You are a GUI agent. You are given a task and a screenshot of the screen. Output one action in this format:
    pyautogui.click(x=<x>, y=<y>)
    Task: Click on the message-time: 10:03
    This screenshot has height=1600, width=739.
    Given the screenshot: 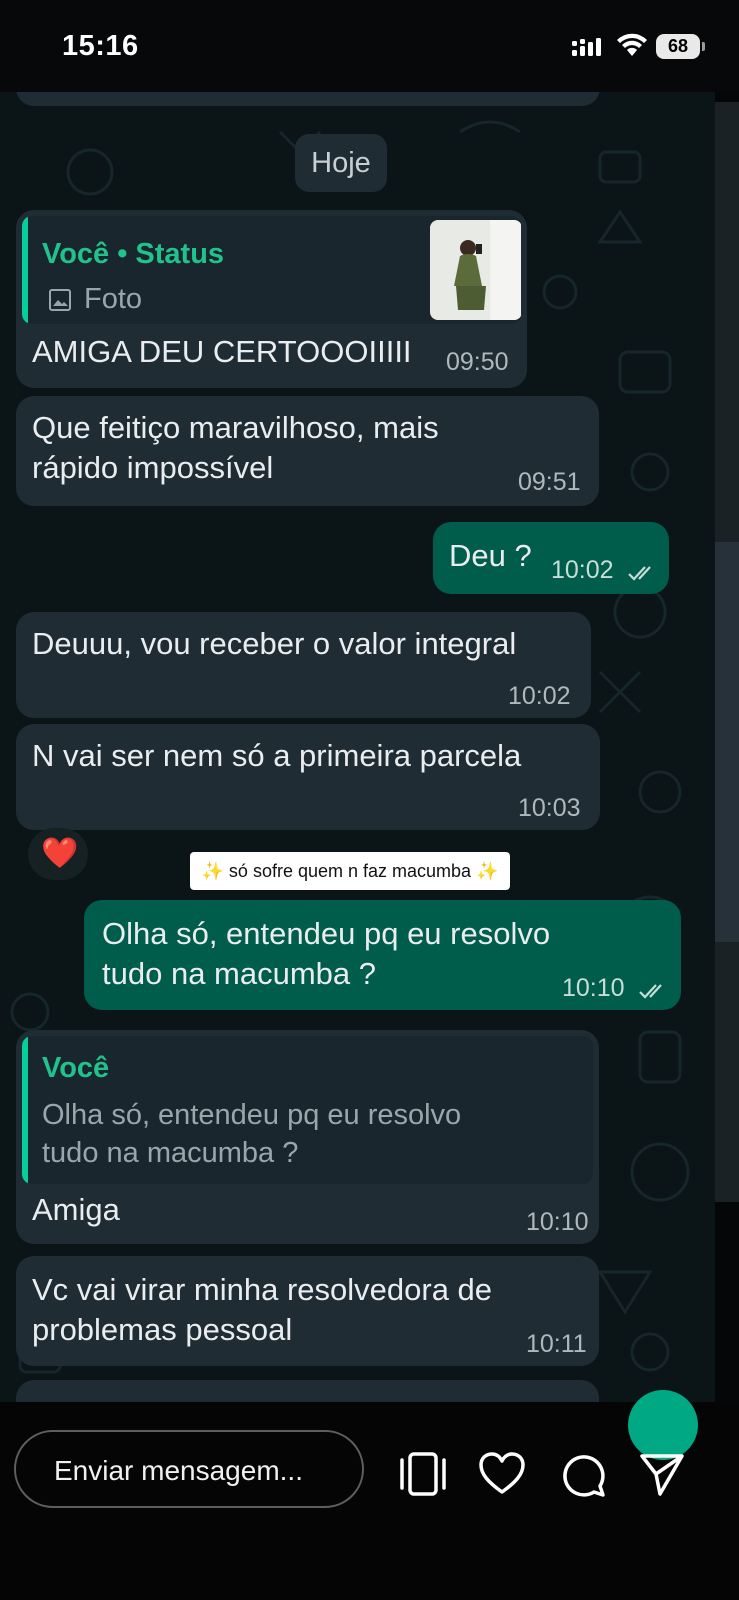 What is the action you would take?
    pyautogui.click(x=549, y=808)
    